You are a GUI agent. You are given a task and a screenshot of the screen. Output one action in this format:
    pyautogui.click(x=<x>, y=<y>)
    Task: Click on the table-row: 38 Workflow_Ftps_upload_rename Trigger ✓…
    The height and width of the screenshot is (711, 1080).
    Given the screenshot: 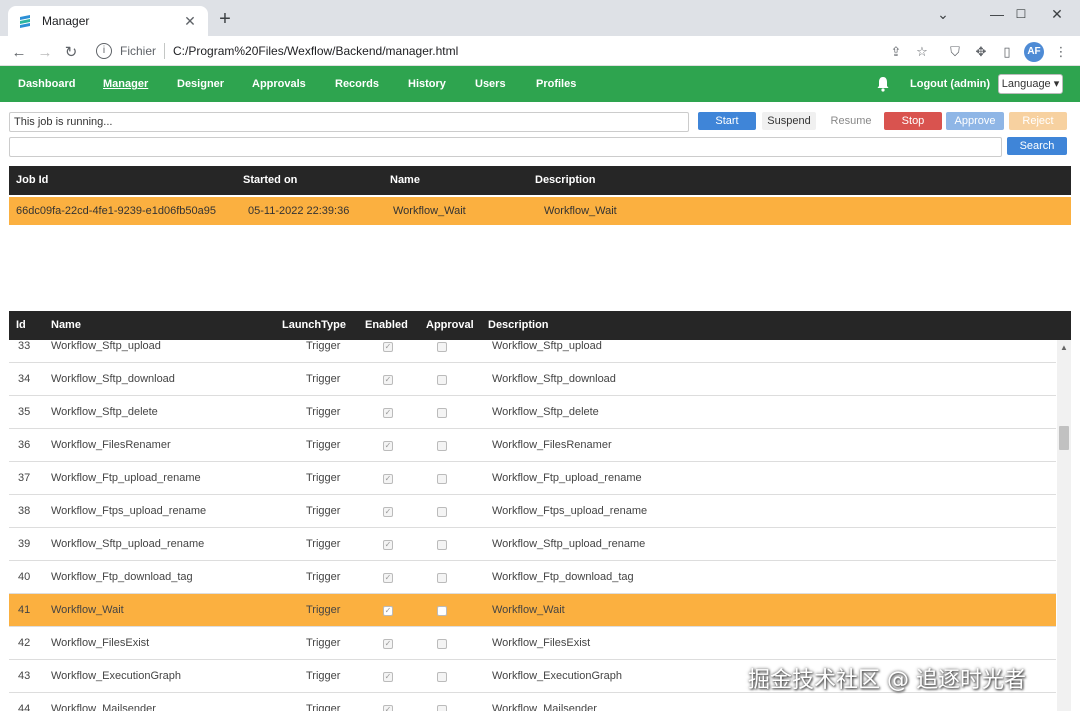 What is the action you would take?
    pyautogui.click(x=532, y=511)
    